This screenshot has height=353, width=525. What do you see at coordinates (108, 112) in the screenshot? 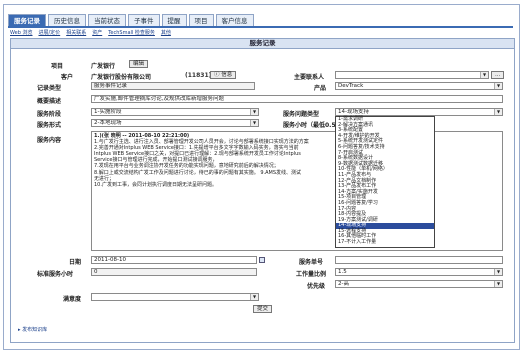
I see `stage-select-value: 1-实施阶段` at bounding box center [108, 112].